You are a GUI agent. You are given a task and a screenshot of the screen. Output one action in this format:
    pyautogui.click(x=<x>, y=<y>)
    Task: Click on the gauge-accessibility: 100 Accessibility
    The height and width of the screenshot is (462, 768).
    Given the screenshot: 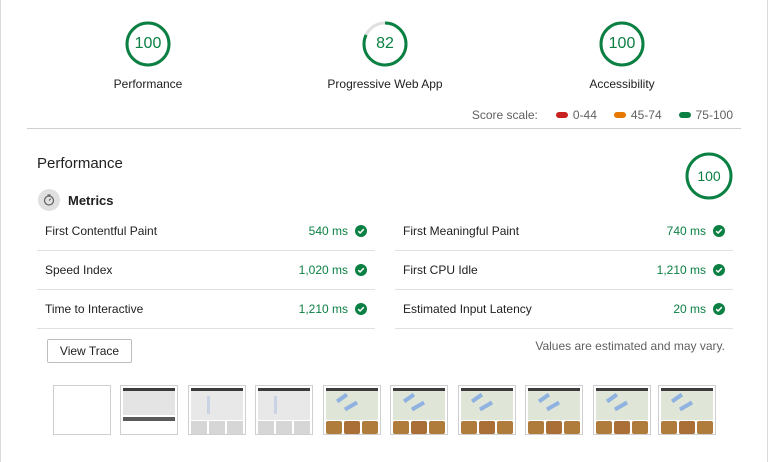 What is the action you would take?
    pyautogui.click(x=622, y=55)
    